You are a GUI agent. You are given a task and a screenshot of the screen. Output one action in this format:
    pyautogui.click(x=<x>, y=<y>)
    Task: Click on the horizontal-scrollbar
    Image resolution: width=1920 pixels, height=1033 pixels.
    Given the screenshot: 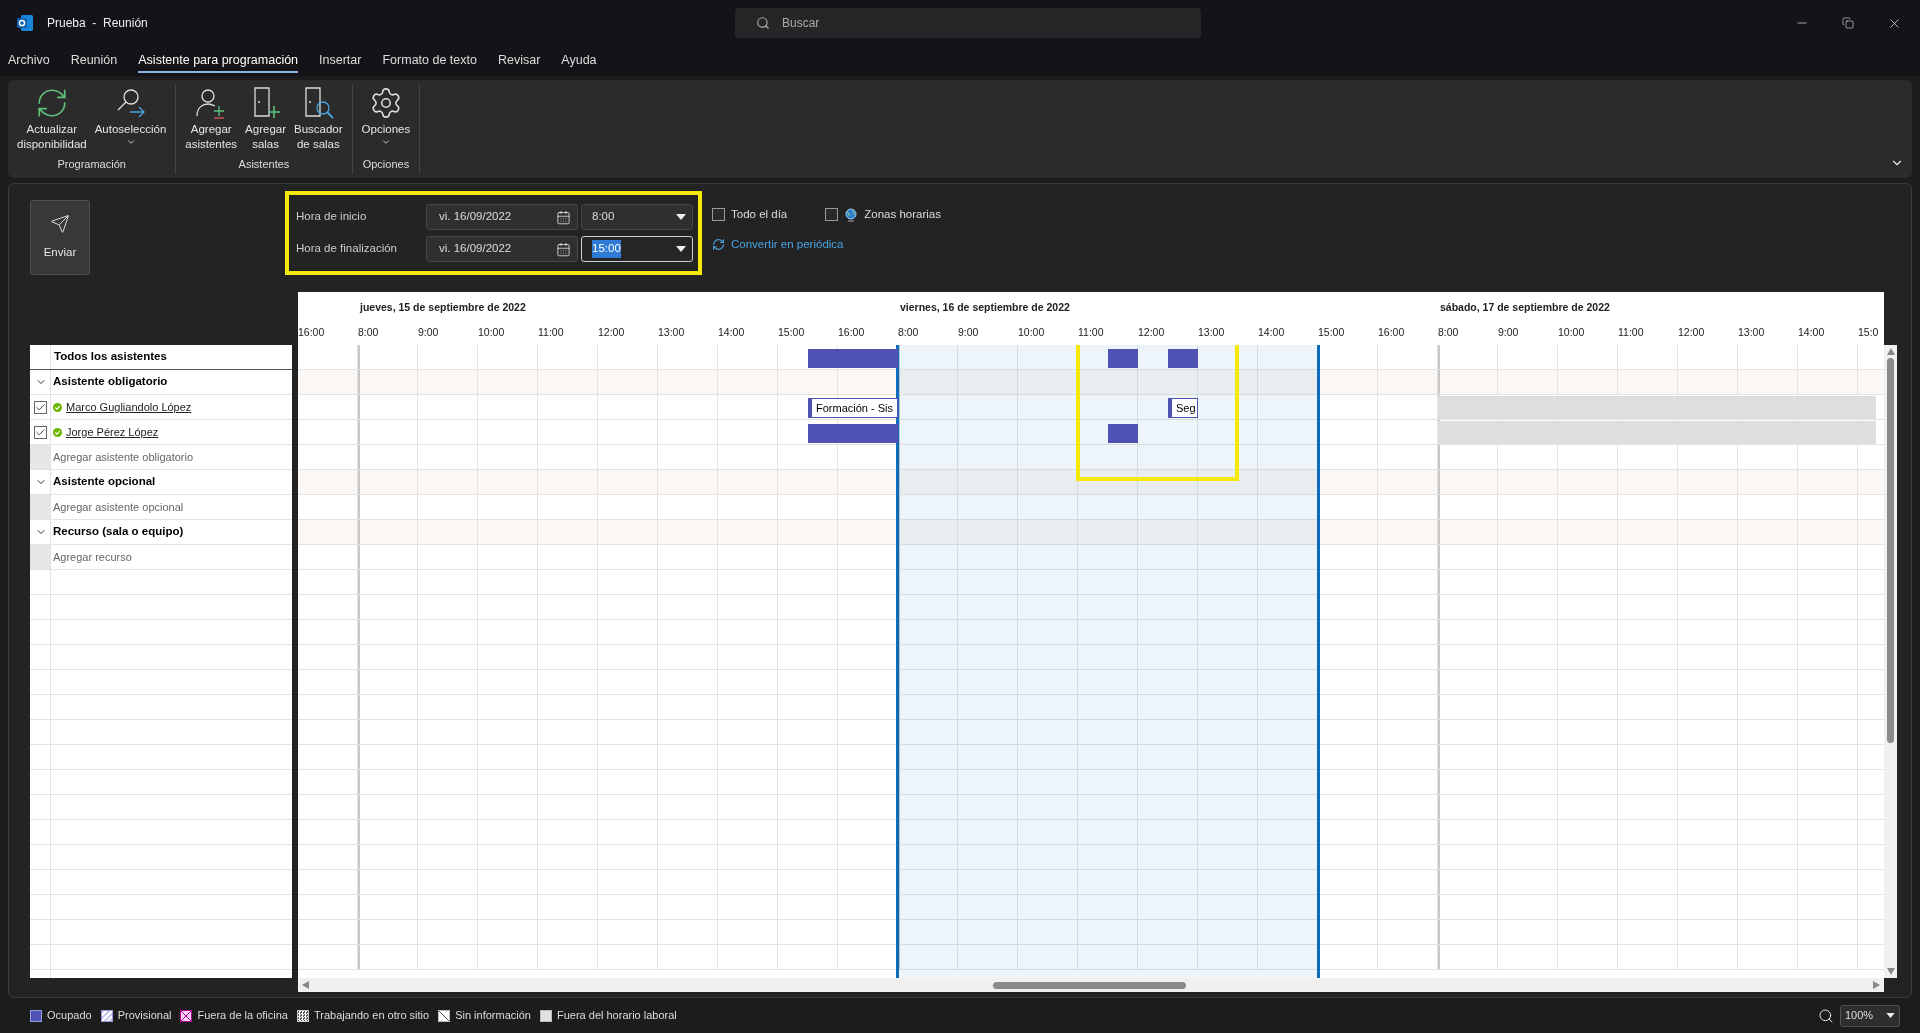 What is the action you would take?
    pyautogui.click(x=1091, y=985)
    